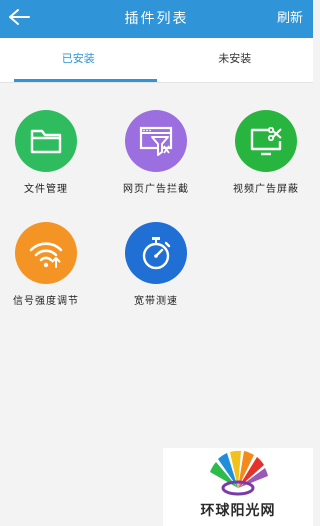 This screenshot has width=320, height=526. Describe the element at coordinates (46, 301) in the screenshot. I see `plugin-label: 信号强度调节` at that location.